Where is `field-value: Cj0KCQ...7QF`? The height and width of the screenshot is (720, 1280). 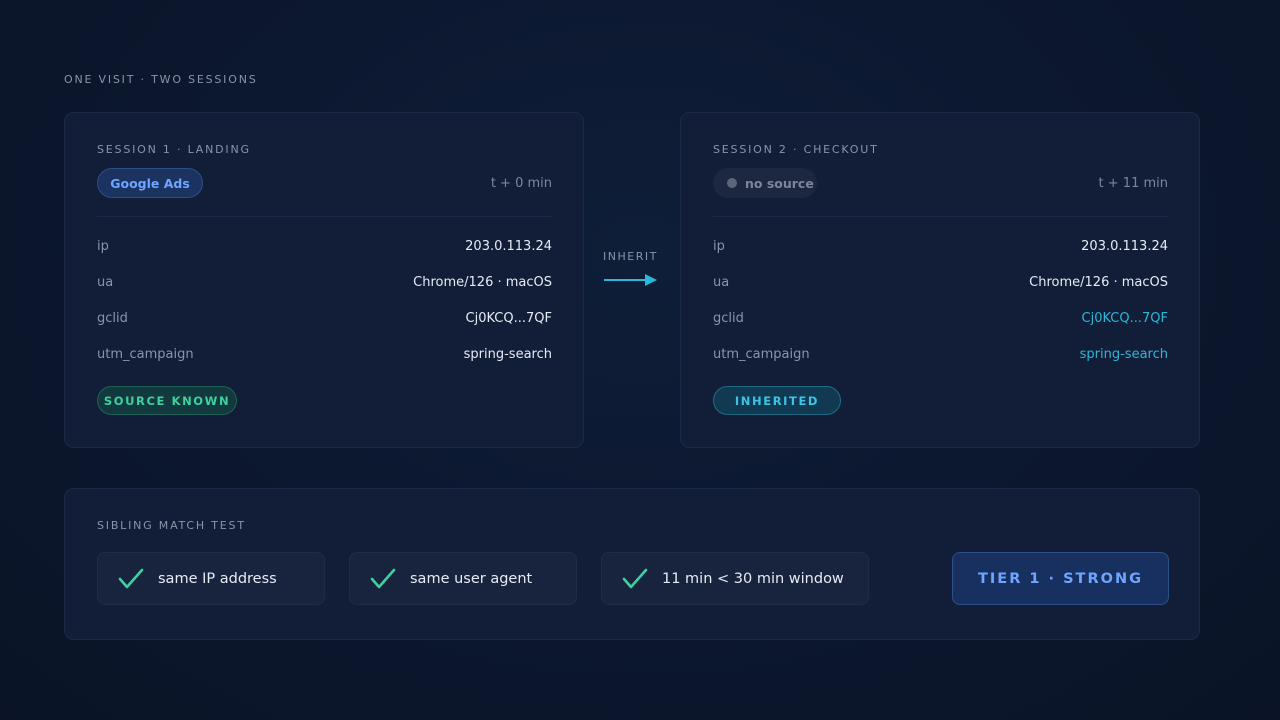
field-value: Cj0KCQ...7QF is located at coordinates (508, 318).